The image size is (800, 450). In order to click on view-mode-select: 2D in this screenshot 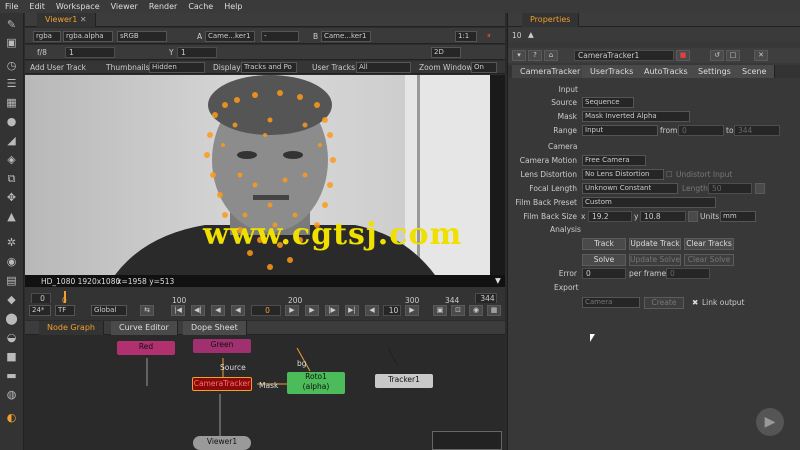, I will do `click(446, 52)`.